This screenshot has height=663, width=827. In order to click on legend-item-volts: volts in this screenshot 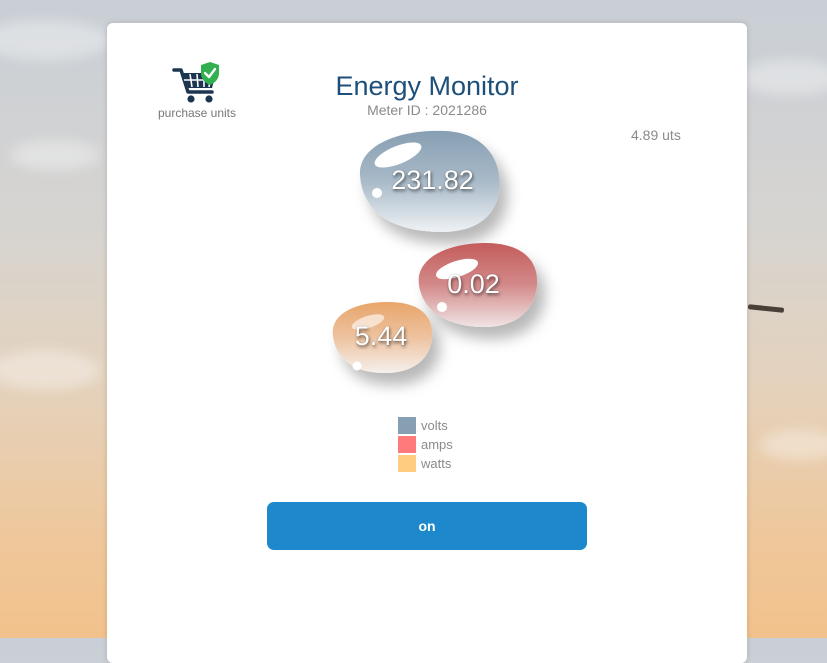, I will do `click(425, 425)`.